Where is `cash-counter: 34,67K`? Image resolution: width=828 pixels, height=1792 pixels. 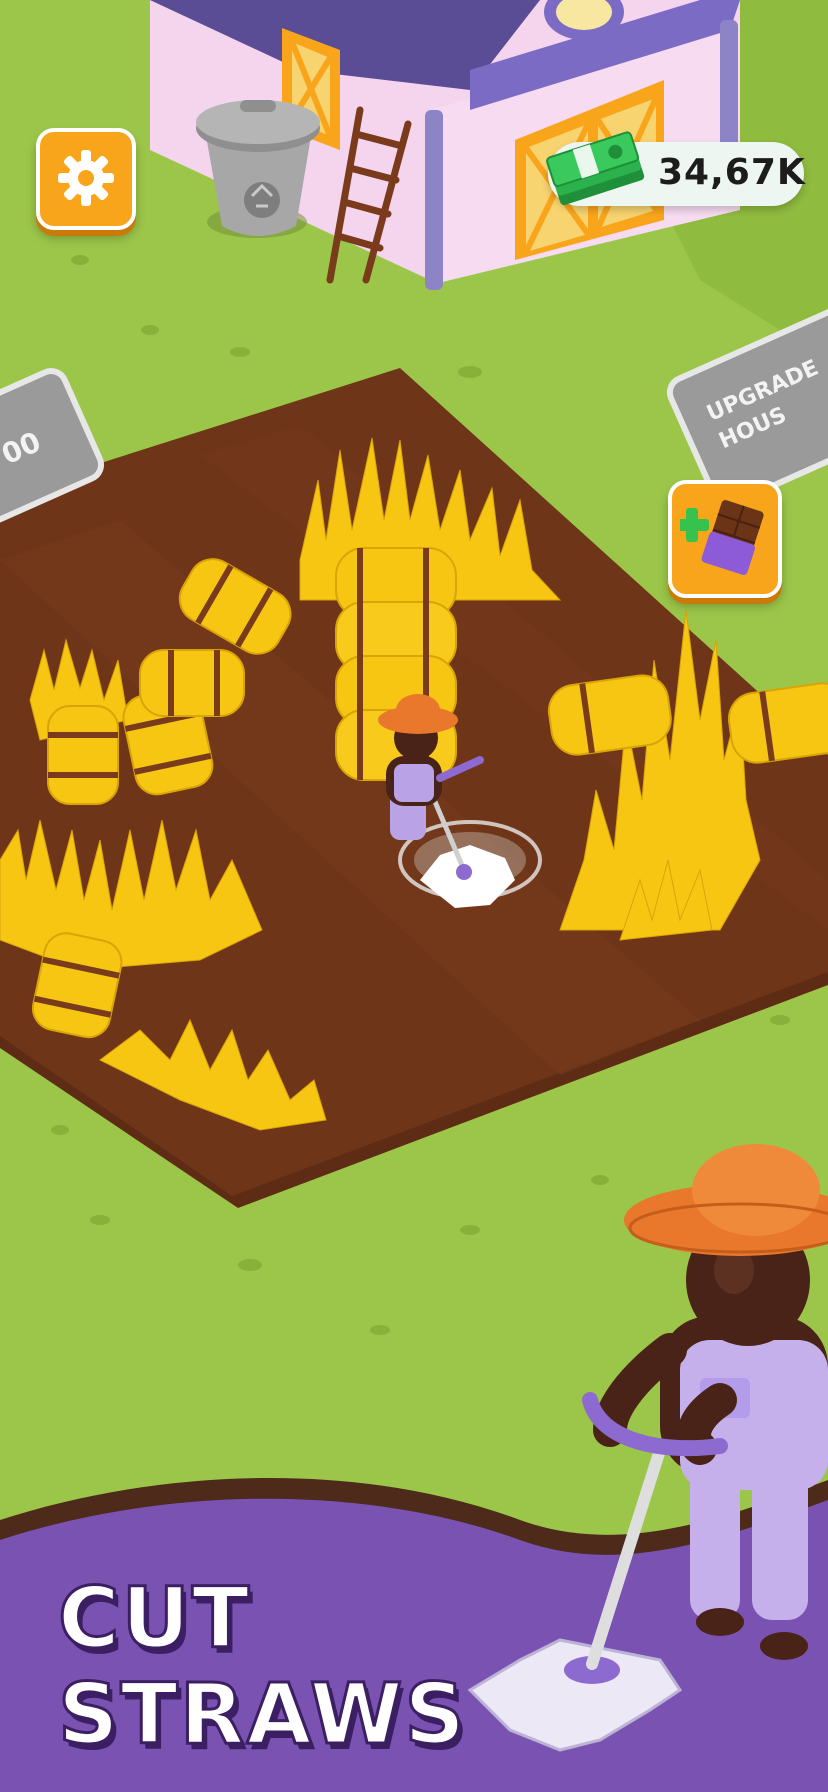
cash-counter: 34,67K is located at coordinates (676, 168).